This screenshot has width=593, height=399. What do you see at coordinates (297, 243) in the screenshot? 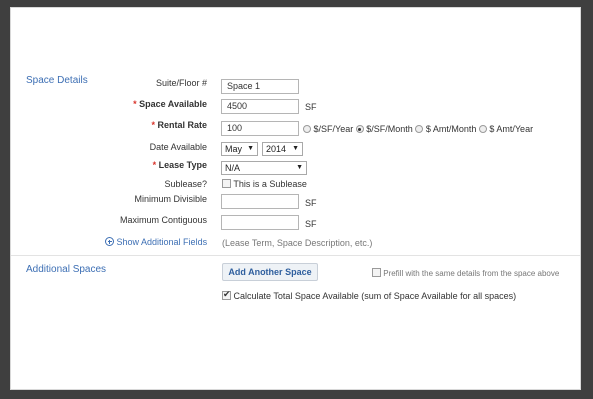
I see `additional-fields-hint: (Lease Term, Space Description, etc.)` at bounding box center [297, 243].